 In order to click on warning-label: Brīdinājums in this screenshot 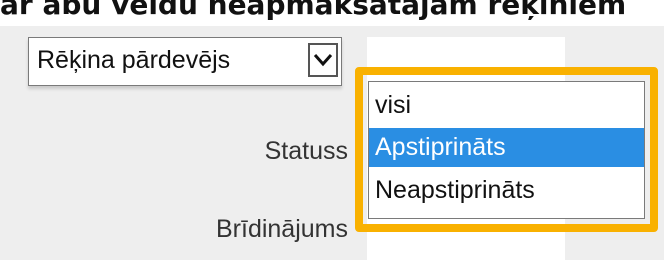, I will do `click(282, 229)`.